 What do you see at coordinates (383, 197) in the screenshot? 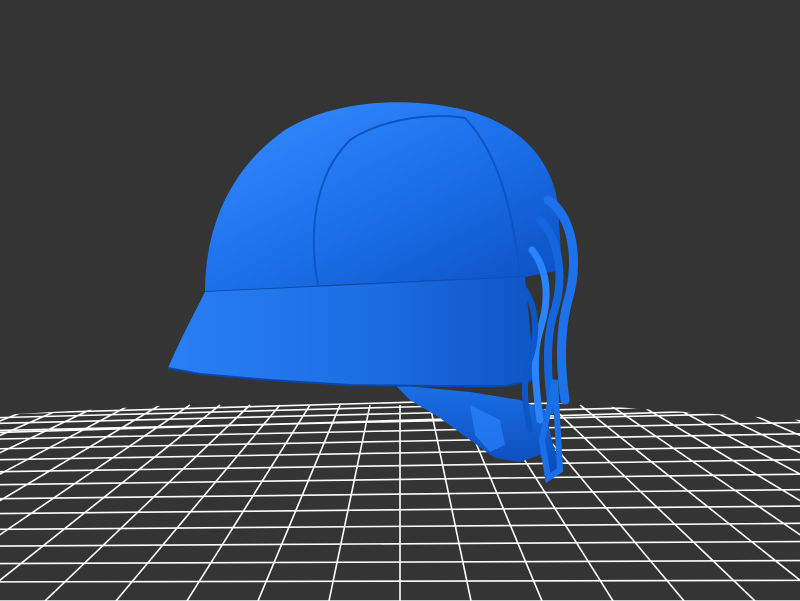
I see `helmet-dome` at bounding box center [383, 197].